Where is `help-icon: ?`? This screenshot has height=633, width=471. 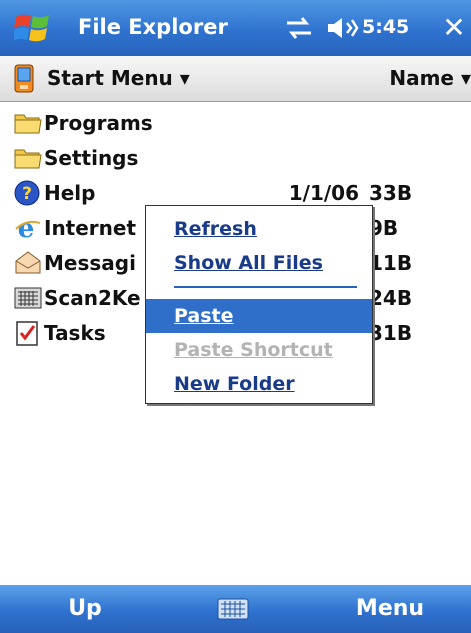 help-icon: ? is located at coordinates (27, 193).